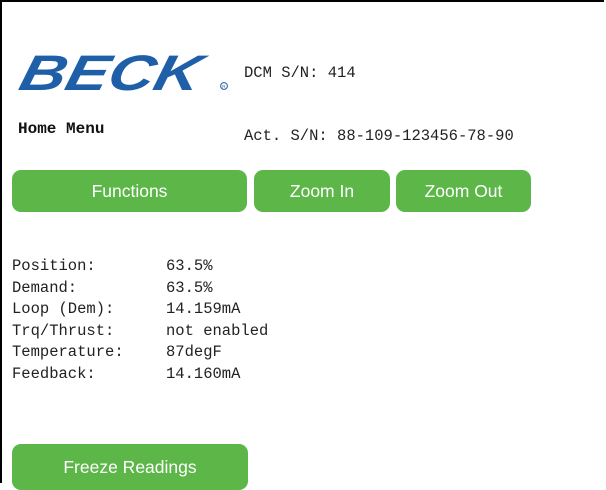  What do you see at coordinates (217, 330) in the screenshot?
I see `reading-value: not enabled` at bounding box center [217, 330].